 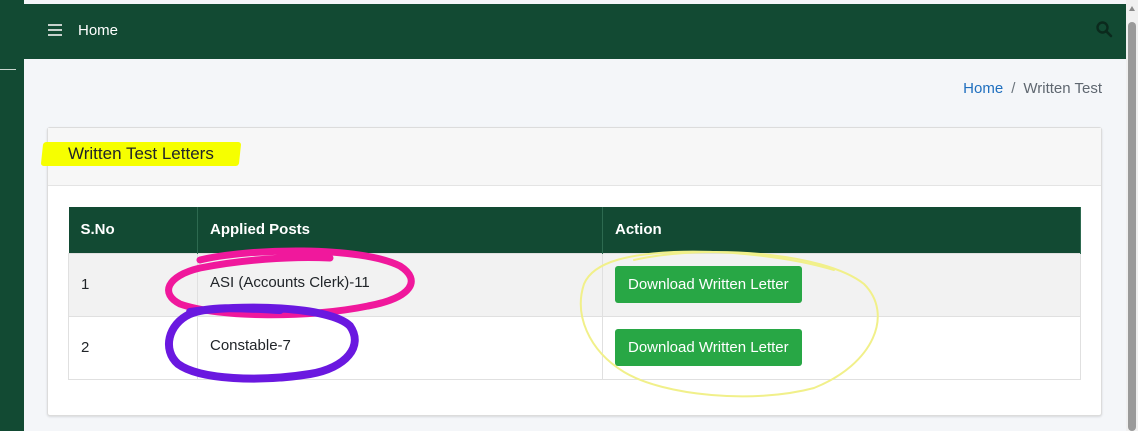 What do you see at coordinates (12, 215) in the screenshot?
I see `sidebar` at bounding box center [12, 215].